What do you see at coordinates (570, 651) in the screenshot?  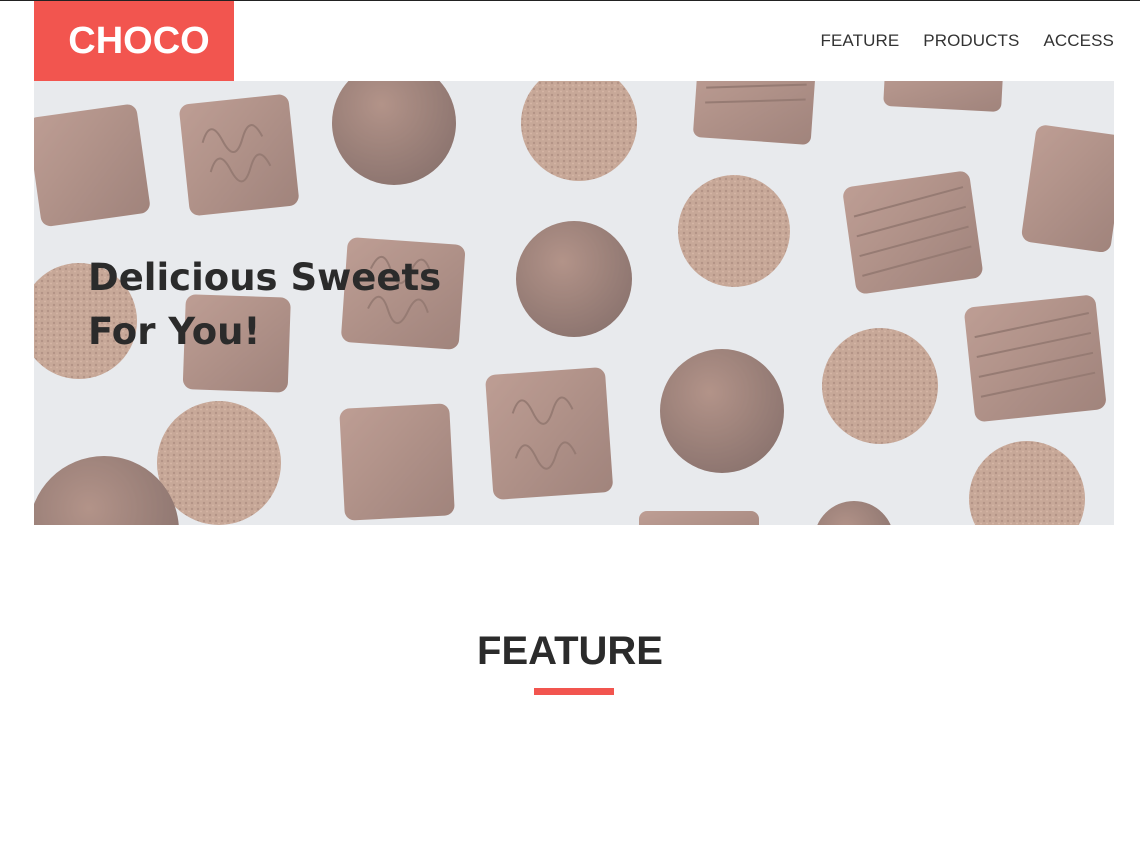 I see `feature-section-title: FEATURE` at bounding box center [570, 651].